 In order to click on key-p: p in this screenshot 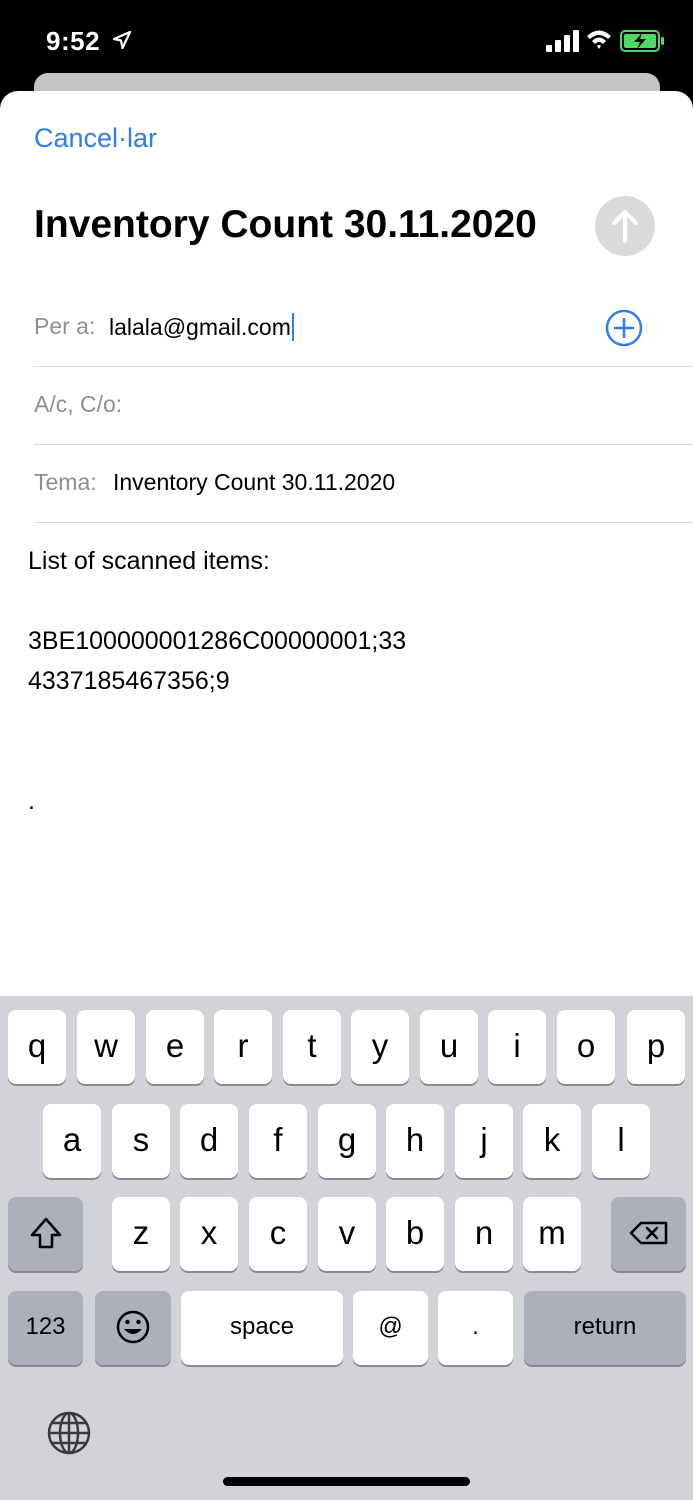, I will do `click(656, 1047)`.